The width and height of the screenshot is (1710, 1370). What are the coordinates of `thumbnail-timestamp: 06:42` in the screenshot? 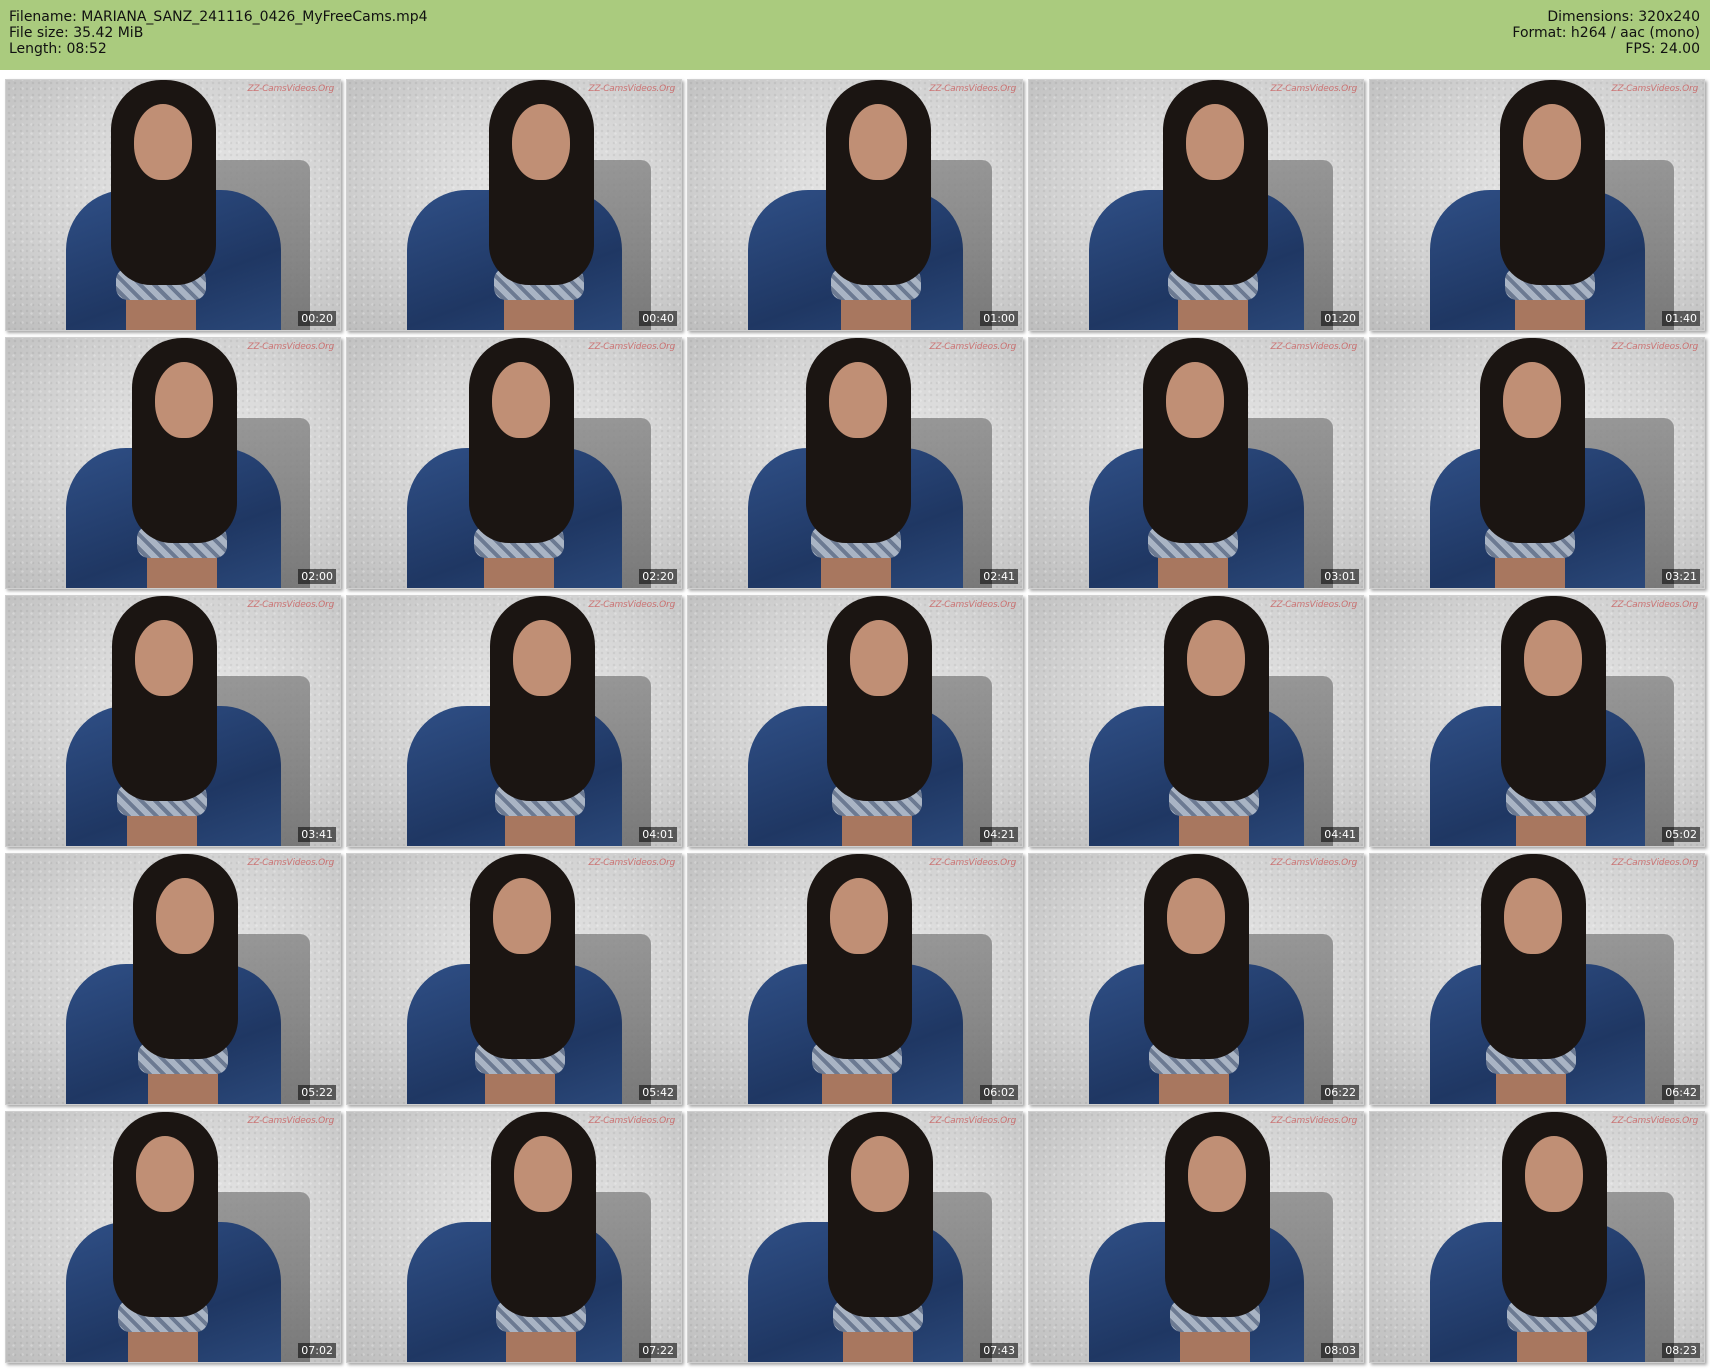 It's located at (1681, 1092).